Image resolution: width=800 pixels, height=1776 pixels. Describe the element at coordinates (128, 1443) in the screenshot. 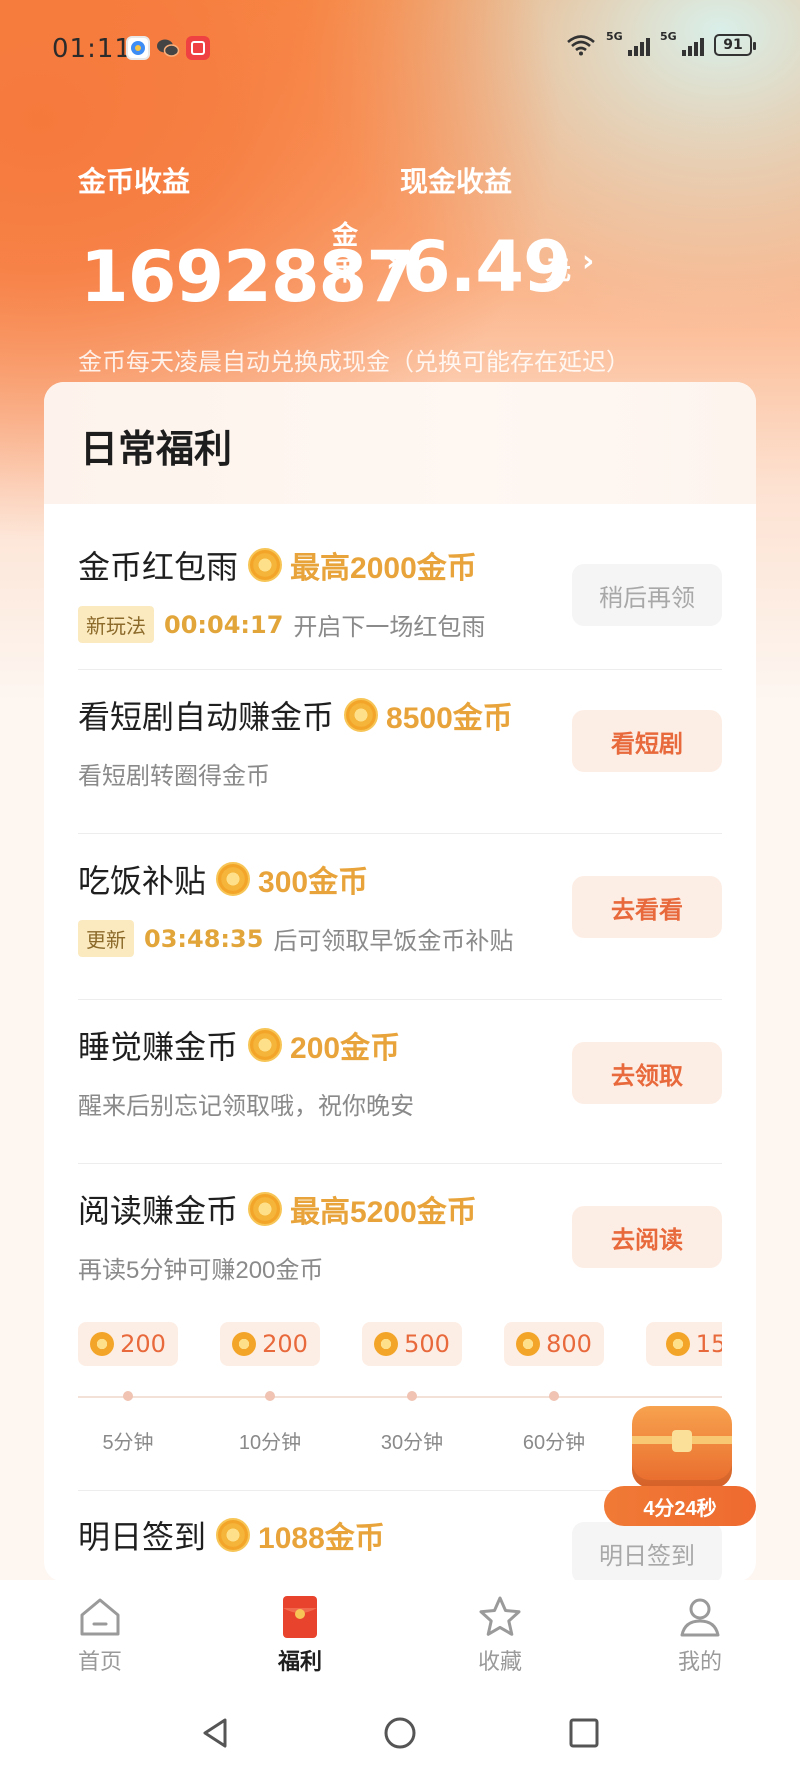

I see `progress-label: 5分钟` at that location.